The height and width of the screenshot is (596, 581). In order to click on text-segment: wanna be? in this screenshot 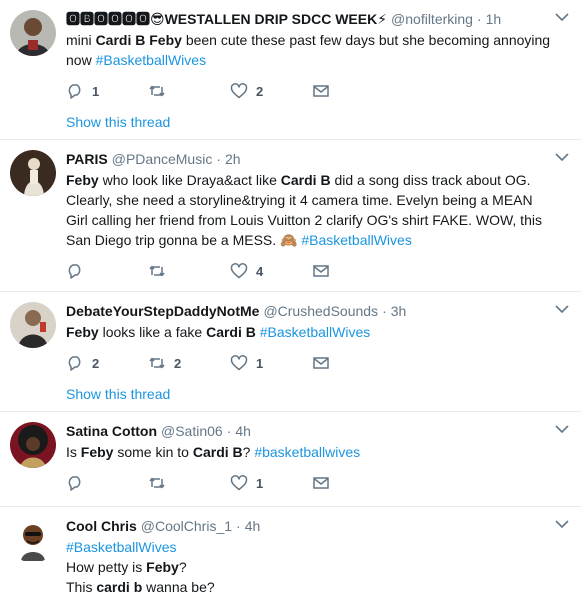, I will do `click(178, 587)`.